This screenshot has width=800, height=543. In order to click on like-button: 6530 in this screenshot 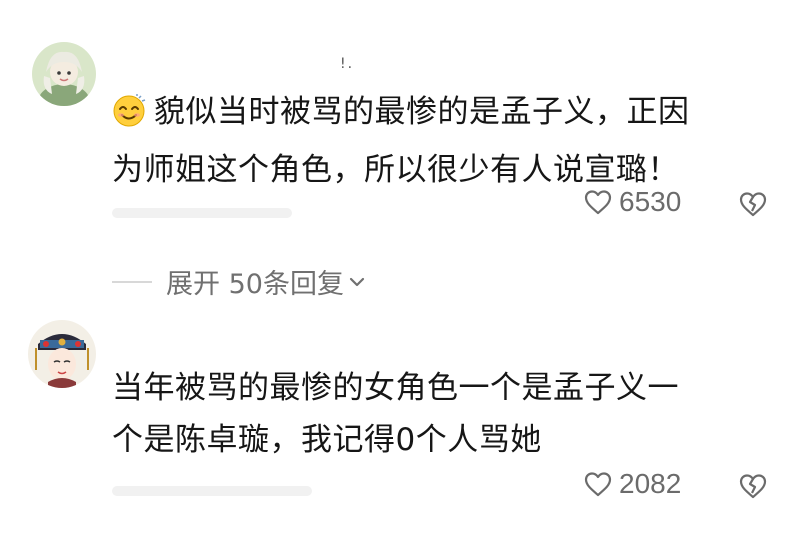, I will do `click(632, 202)`.